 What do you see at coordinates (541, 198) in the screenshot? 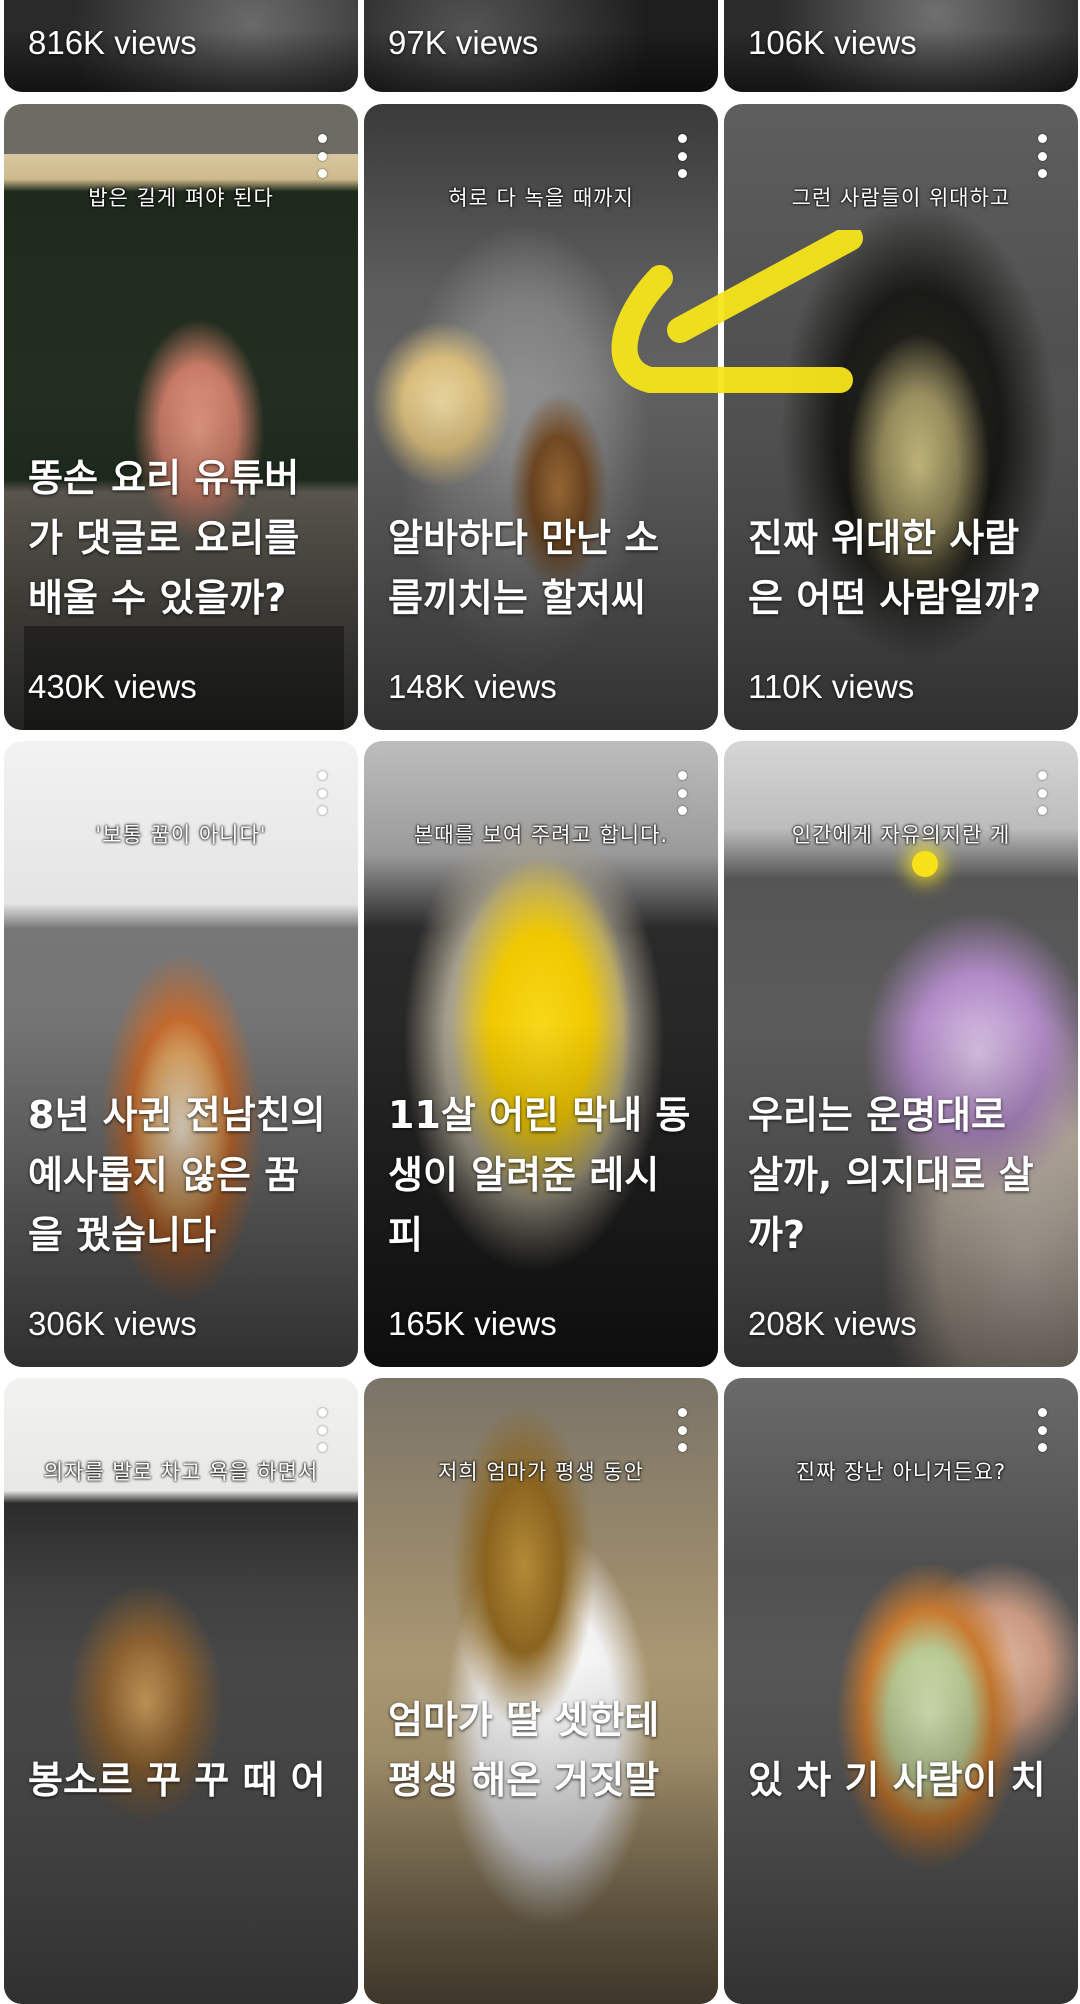
I see `video-caption: 혀로 다 녹을 때까지` at bounding box center [541, 198].